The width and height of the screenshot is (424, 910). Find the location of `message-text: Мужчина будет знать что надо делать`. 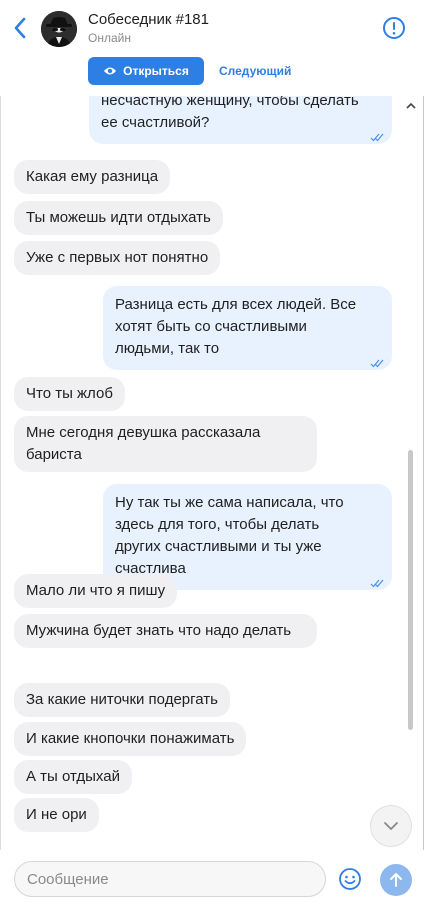

message-text: Мужчина будет знать что надо делать is located at coordinates (159, 630).